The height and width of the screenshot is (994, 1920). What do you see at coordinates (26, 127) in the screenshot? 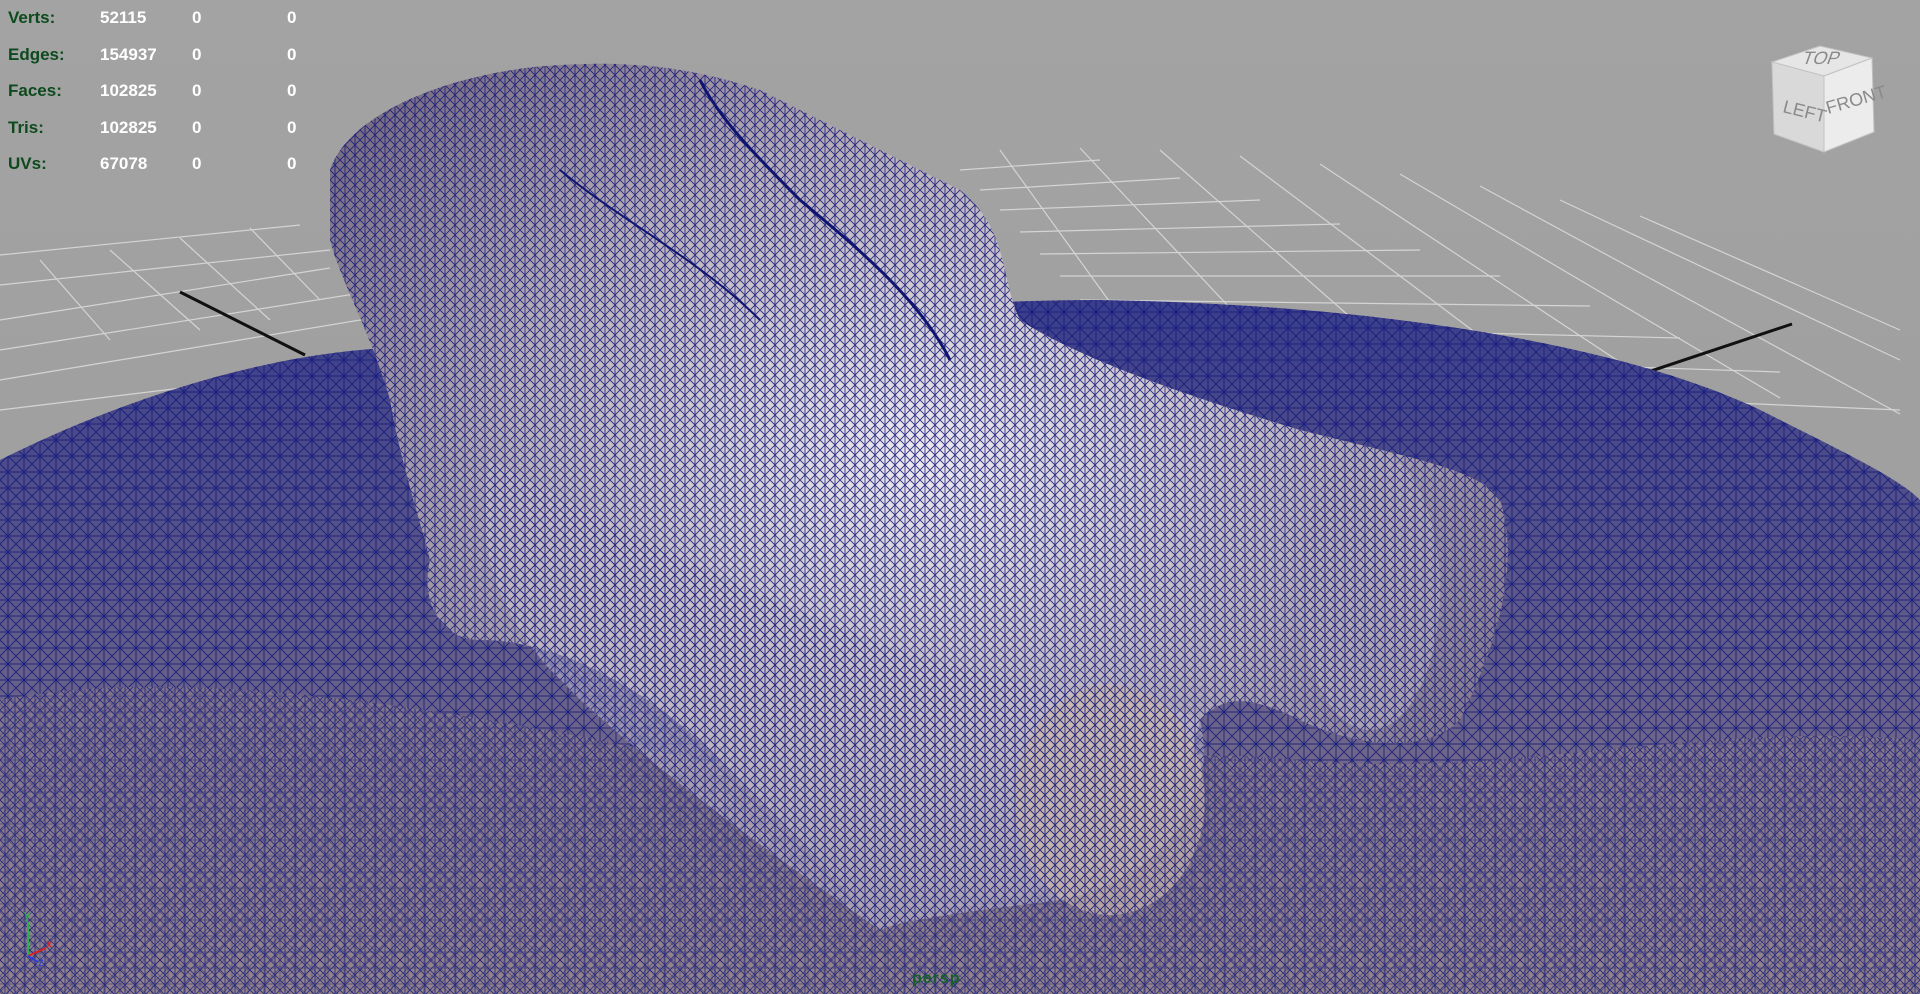
I see `hud-label: Tris:` at bounding box center [26, 127].